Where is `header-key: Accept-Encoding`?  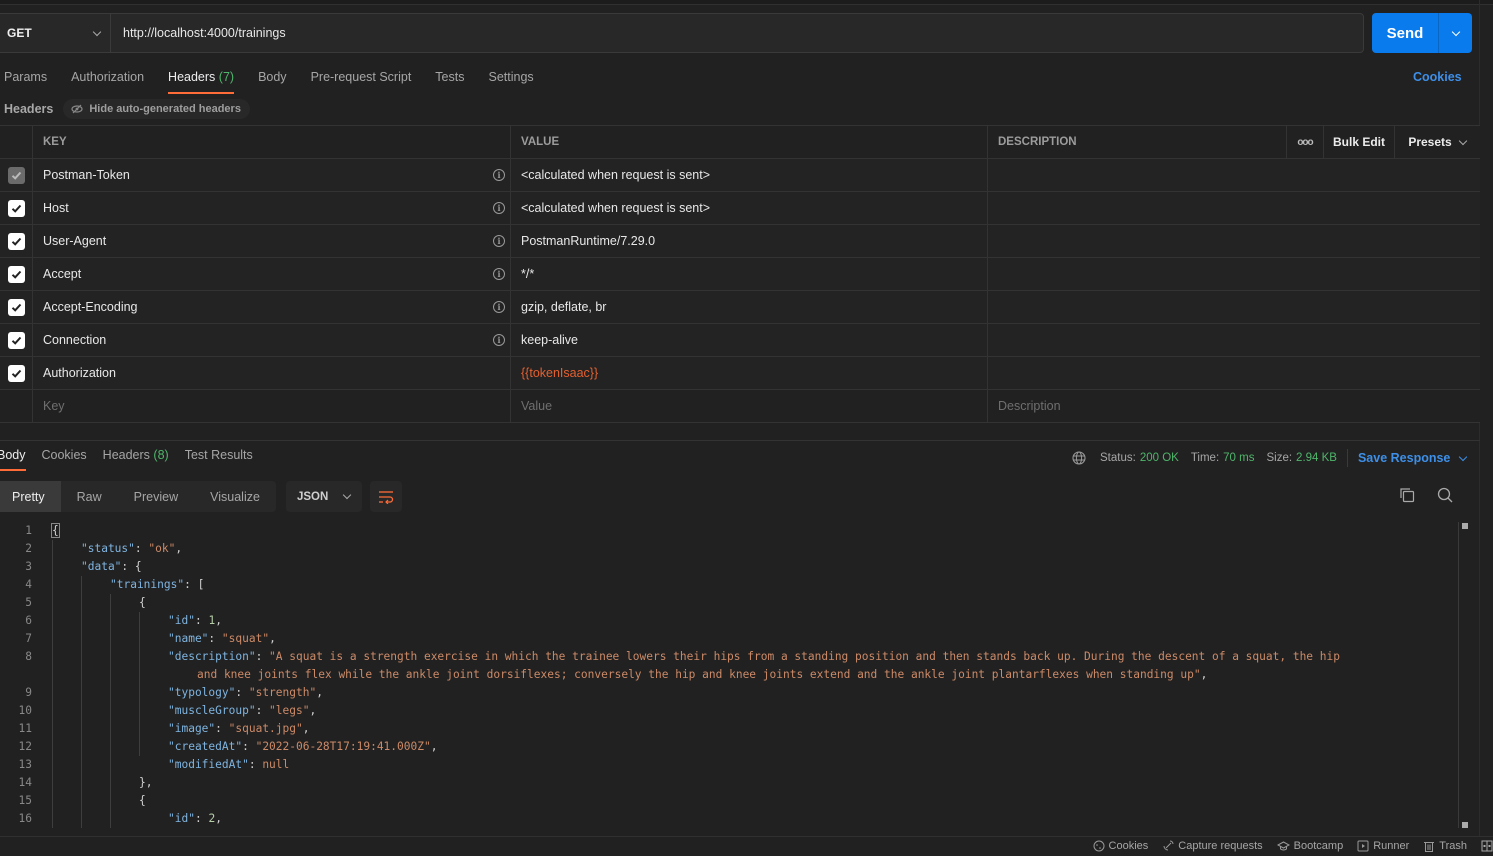
header-key: Accept-Encoding is located at coordinates (90, 307).